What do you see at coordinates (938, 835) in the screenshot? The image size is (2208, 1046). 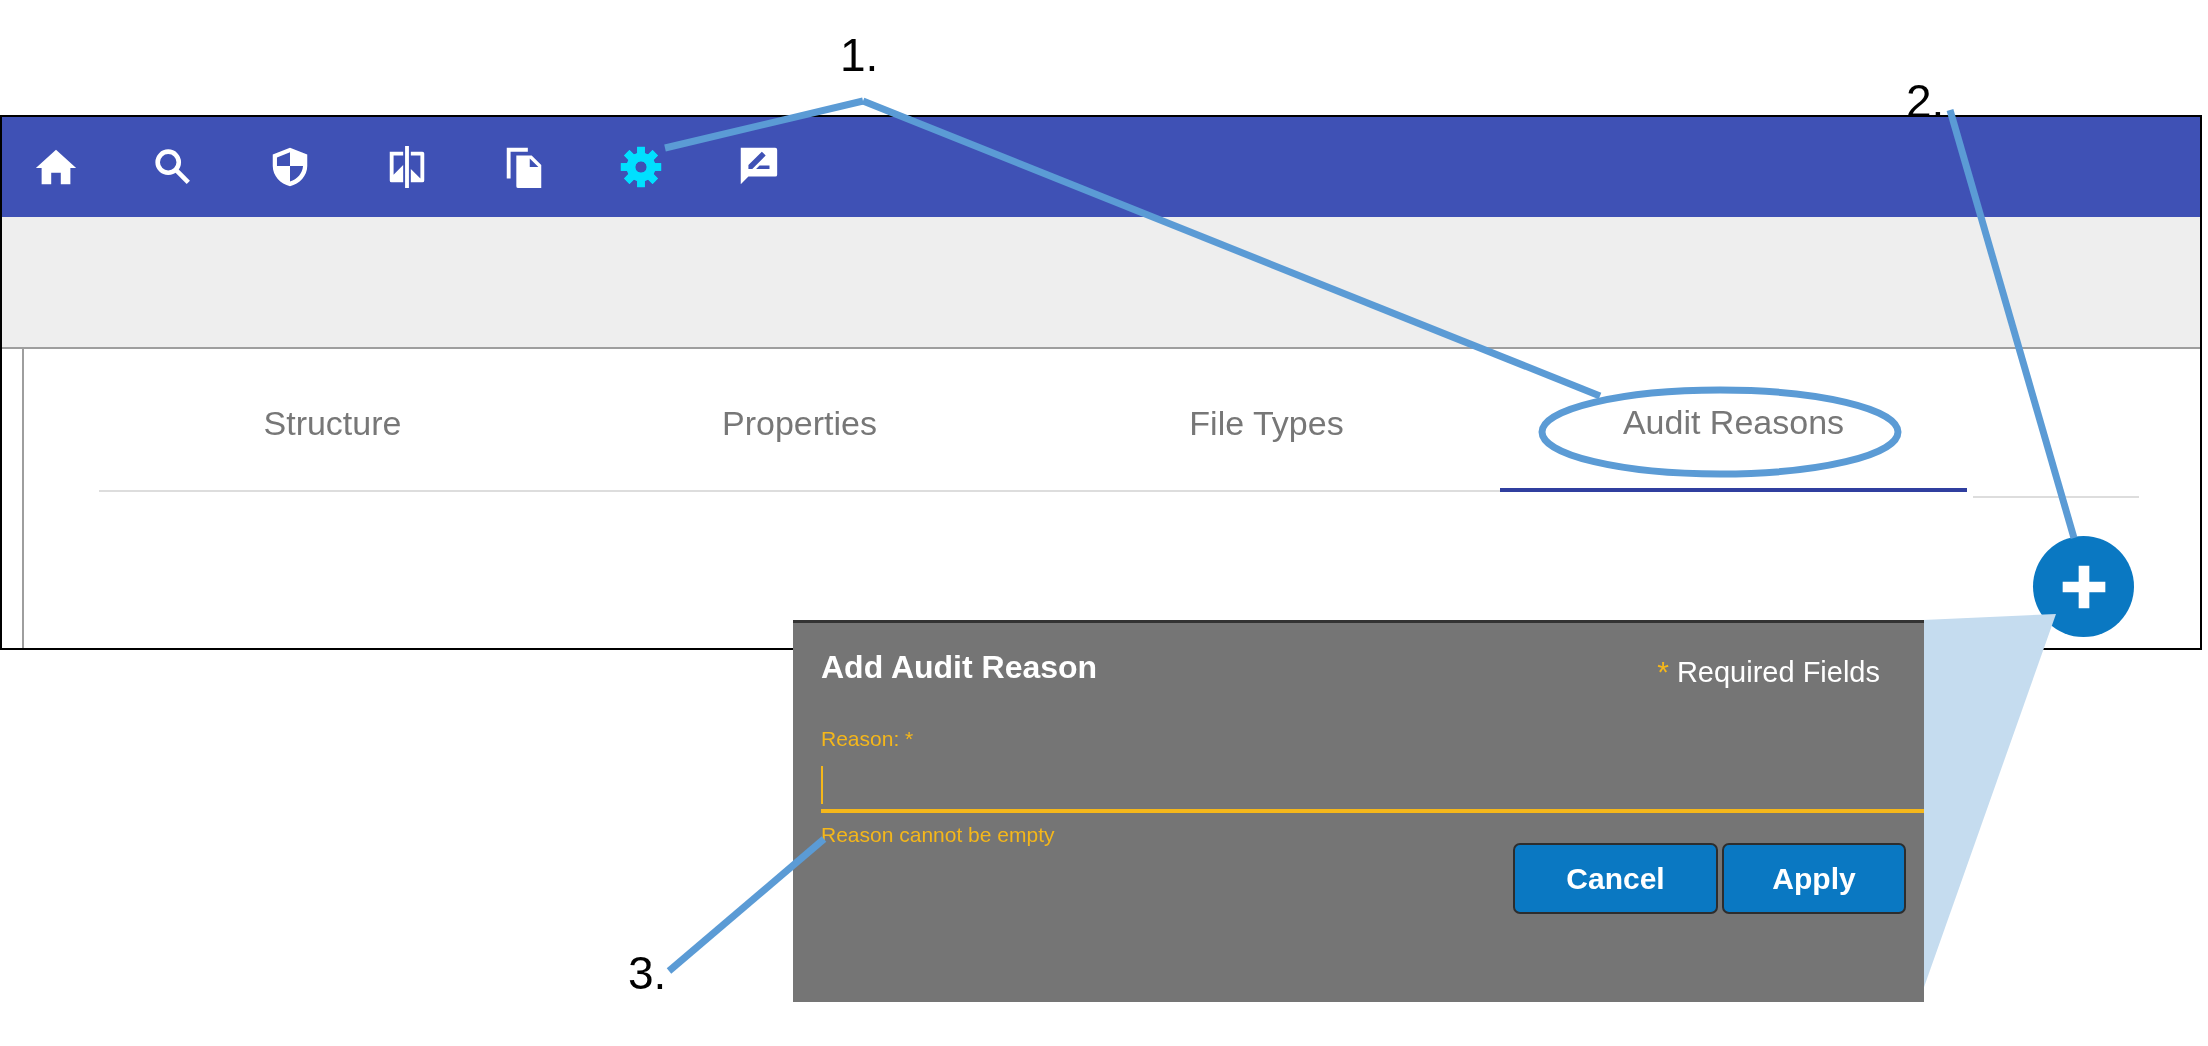 I see `error-message: Reason cannot be empty` at bounding box center [938, 835].